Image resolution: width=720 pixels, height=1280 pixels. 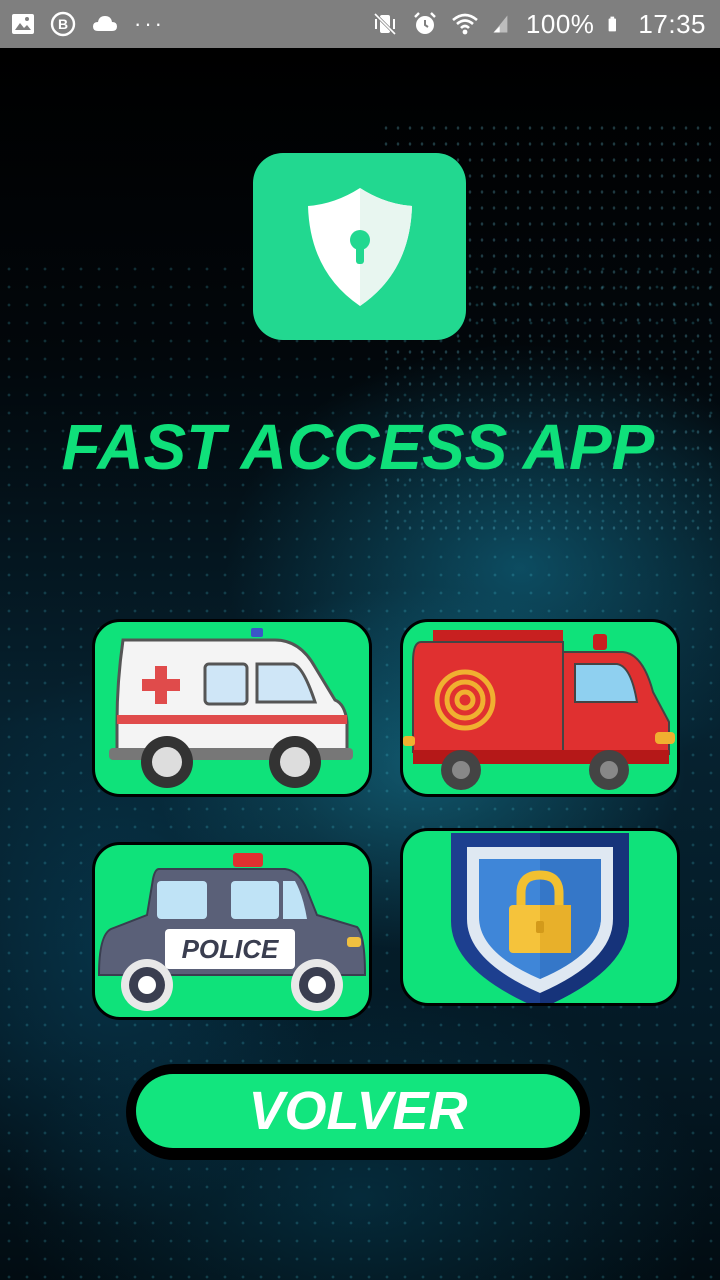 I want to click on wifi-icon, so click(x=465, y=24).